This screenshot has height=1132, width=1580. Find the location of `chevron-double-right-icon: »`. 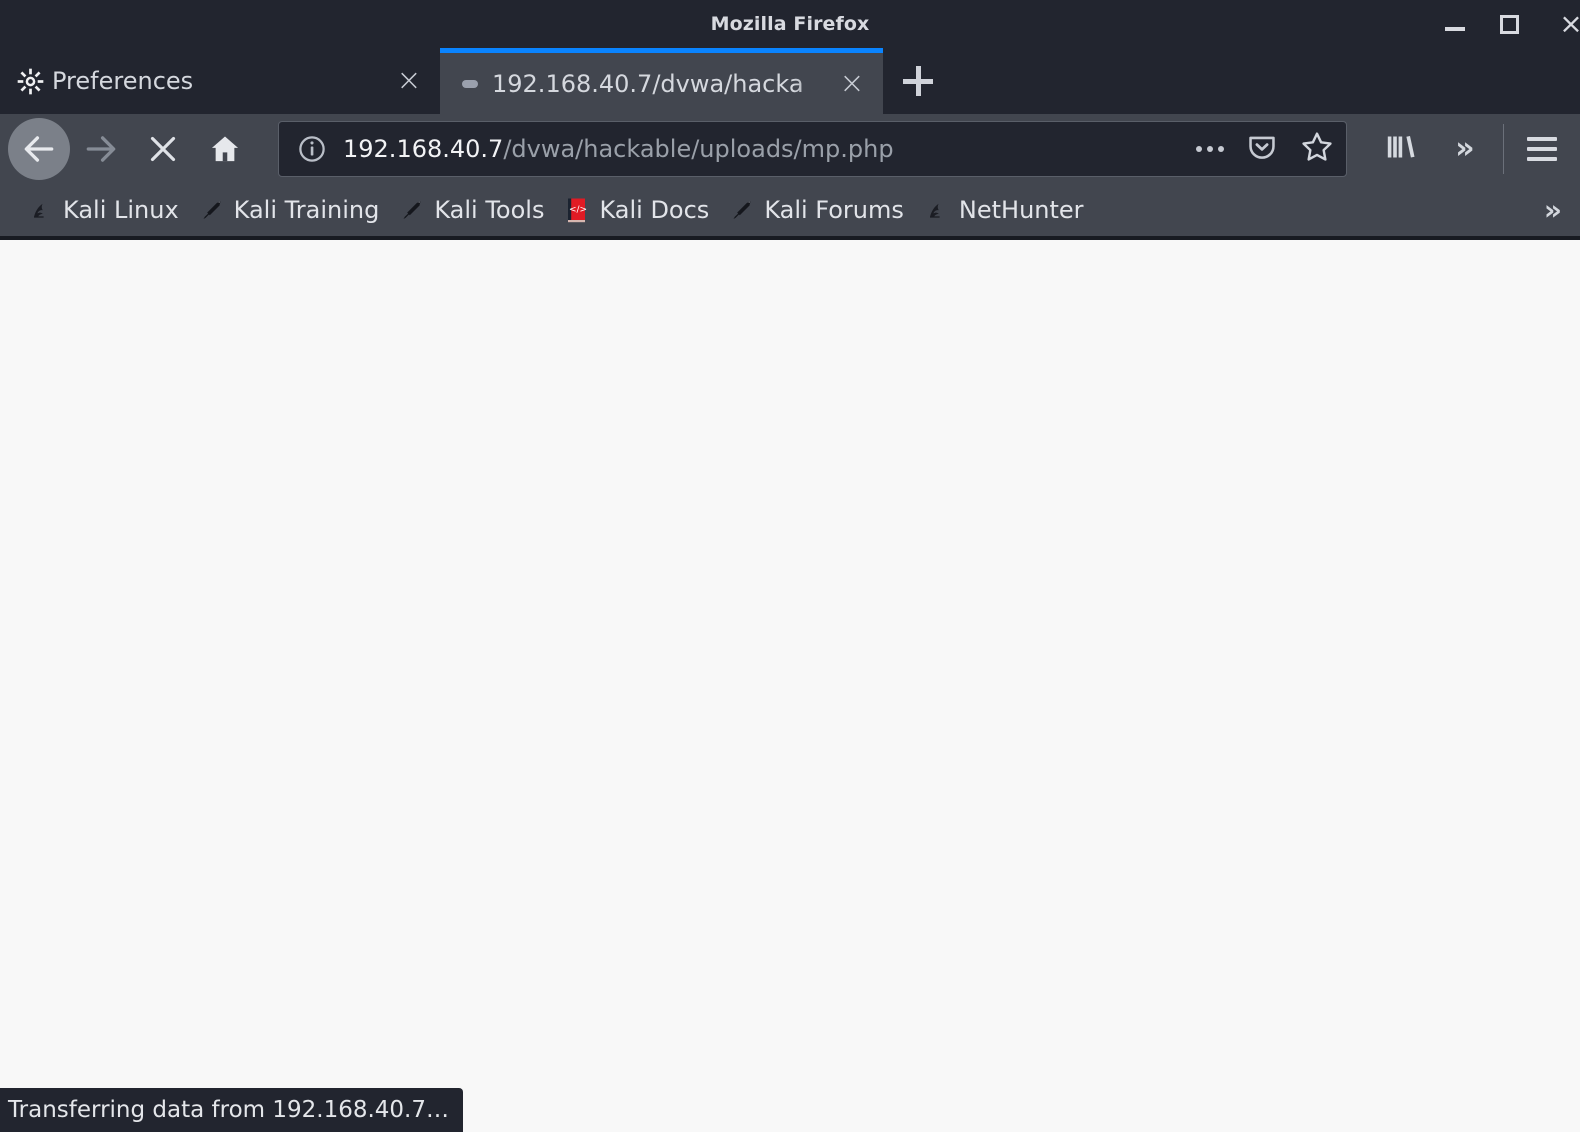

chevron-double-right-icon: » is located at coordinates (1465, 148).